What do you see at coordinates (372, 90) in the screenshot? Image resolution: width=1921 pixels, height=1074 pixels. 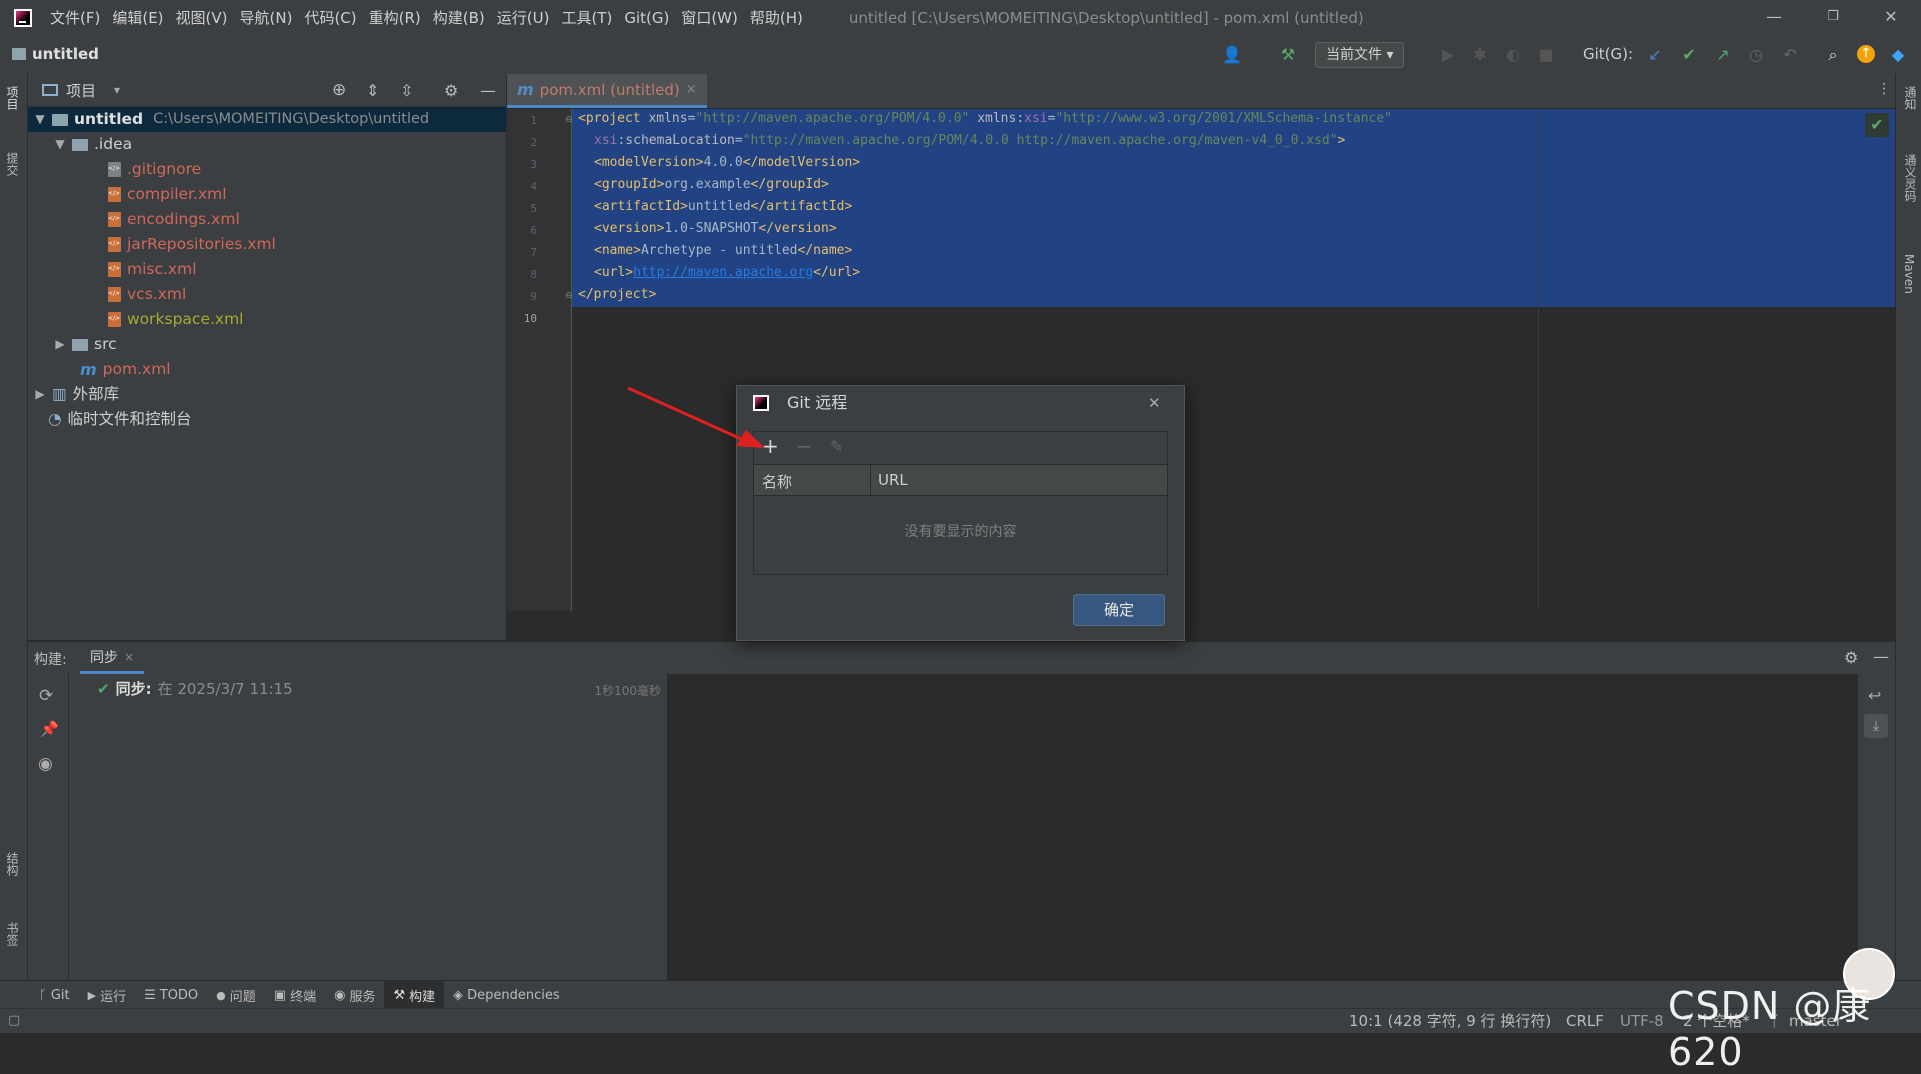 I see `expand-all-icon: ⇕` at bounding box center [372, 90].